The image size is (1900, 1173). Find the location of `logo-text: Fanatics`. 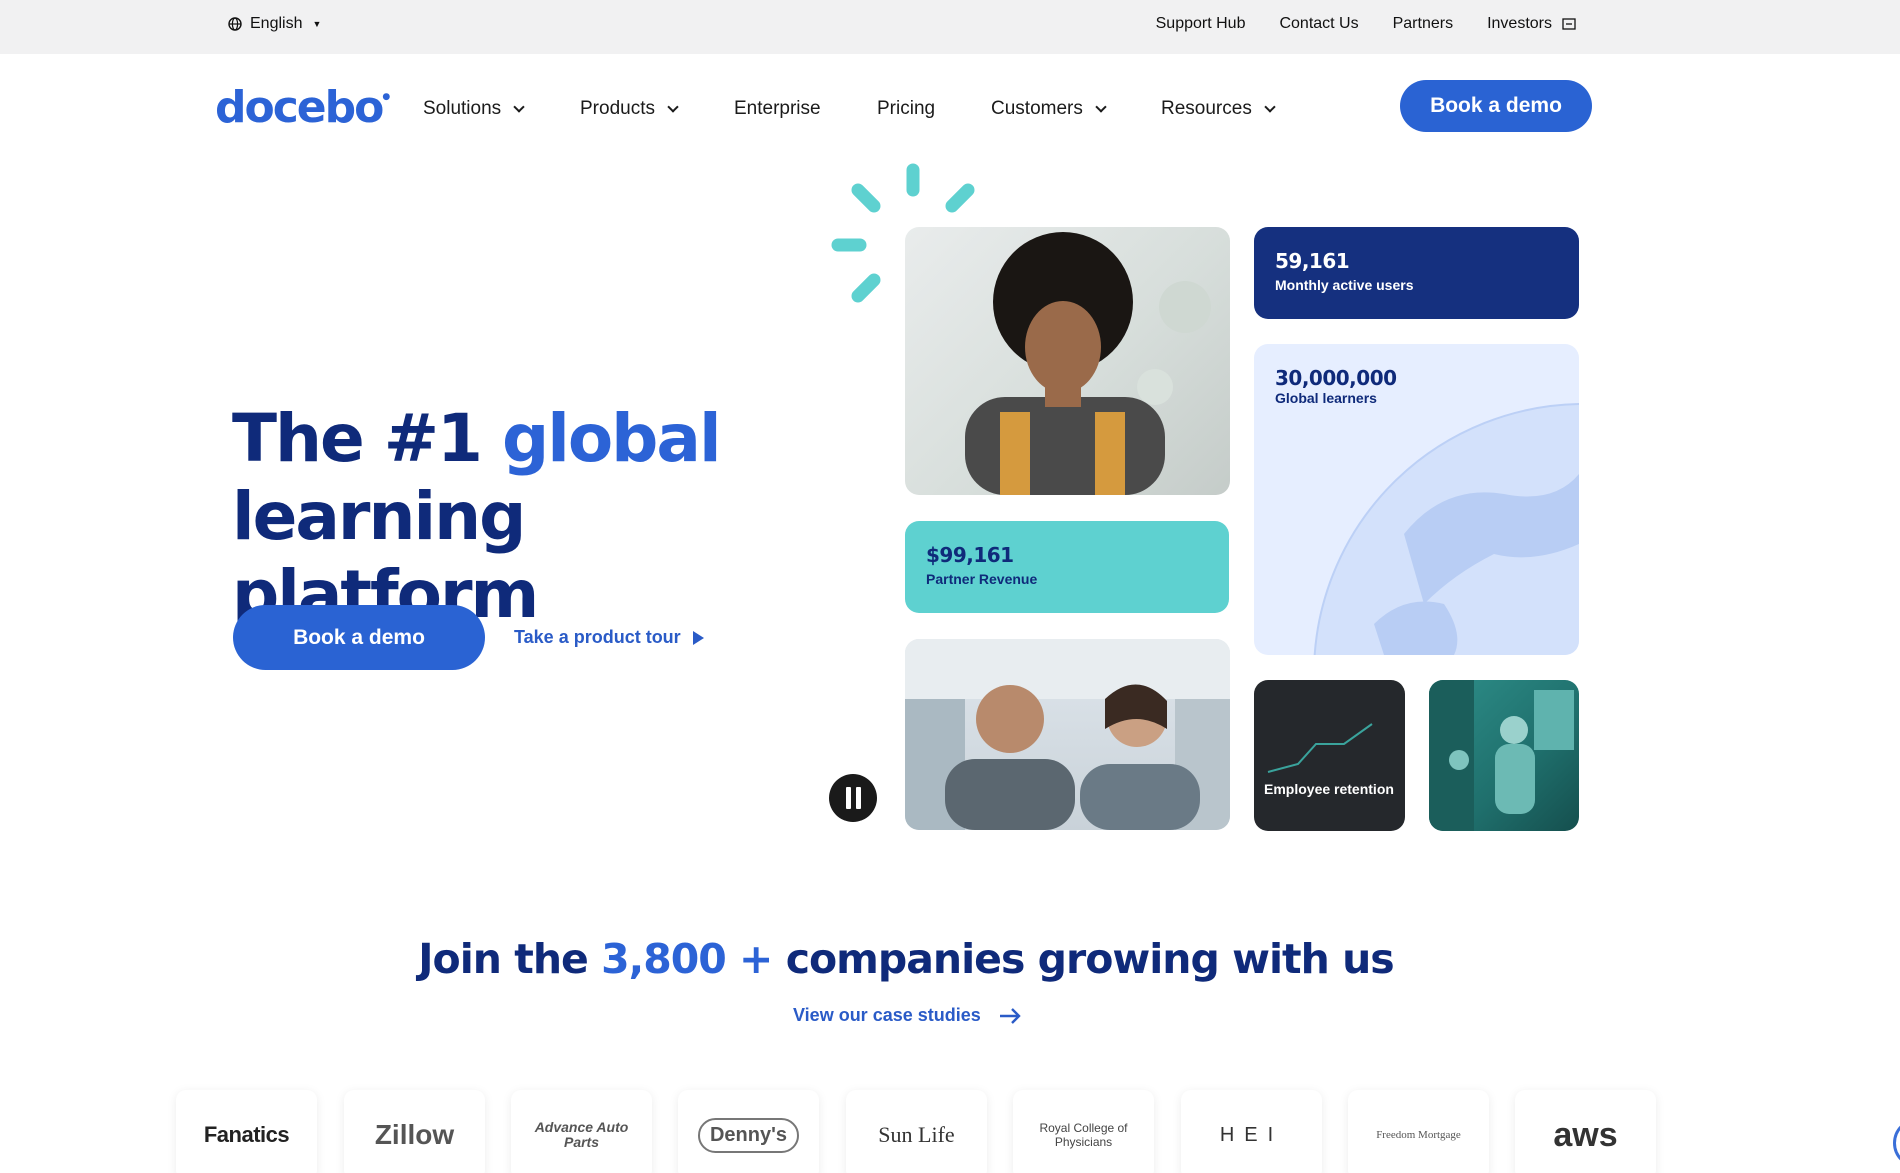

logo-text: Fanatics is located at coordinates (246, 1134).